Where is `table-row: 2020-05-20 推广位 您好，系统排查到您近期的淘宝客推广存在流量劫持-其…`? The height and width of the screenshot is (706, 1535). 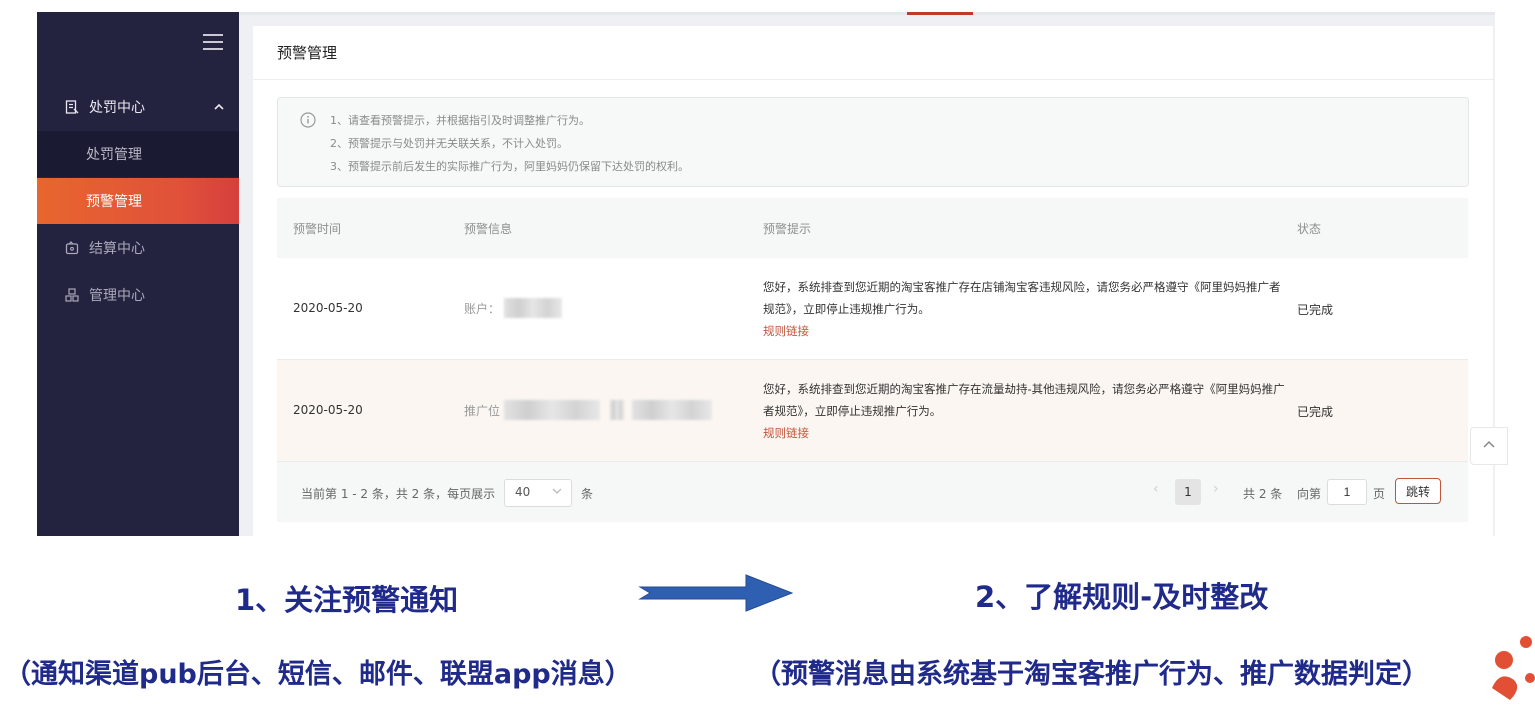 table-row: 2020-05-20 推广位 您好，系统排查到您近期的淘宝客推广存在流量劫持-其… is located at coordinates (872, 411).